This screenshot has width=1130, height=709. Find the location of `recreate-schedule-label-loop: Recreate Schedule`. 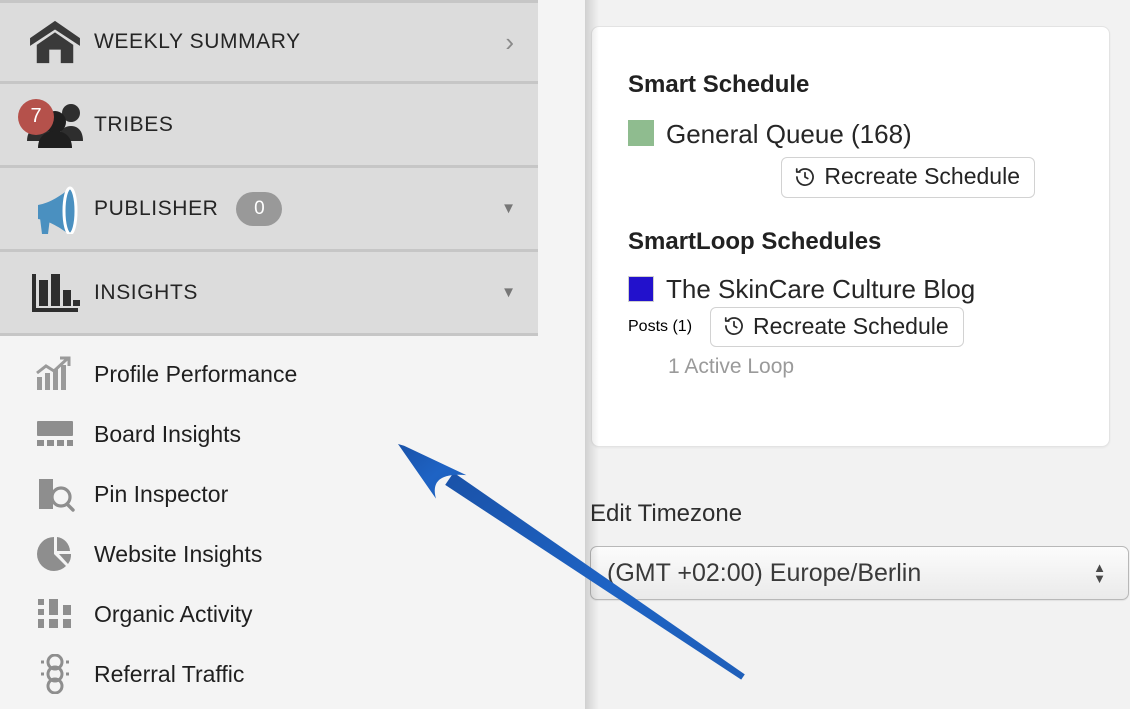

recreate-schedule-label-loop: Recreate Schedule is located at coordinates (851, 325).